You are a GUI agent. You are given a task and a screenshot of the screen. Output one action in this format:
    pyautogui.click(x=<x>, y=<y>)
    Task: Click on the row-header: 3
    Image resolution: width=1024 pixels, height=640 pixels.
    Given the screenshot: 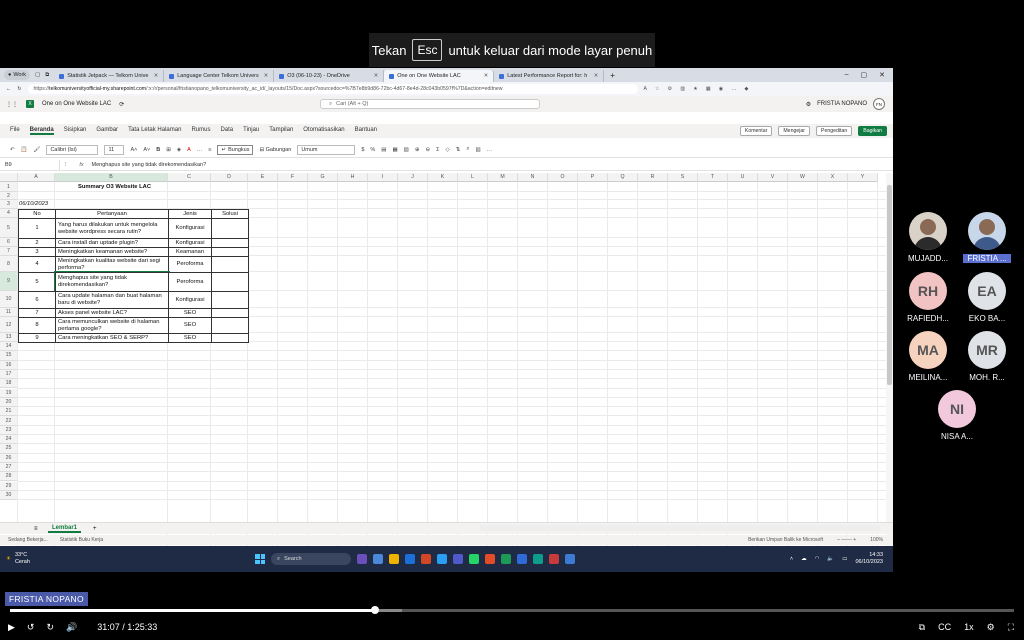 What is the action you would take?
    pyautogui.click(x=9, y=204)
    